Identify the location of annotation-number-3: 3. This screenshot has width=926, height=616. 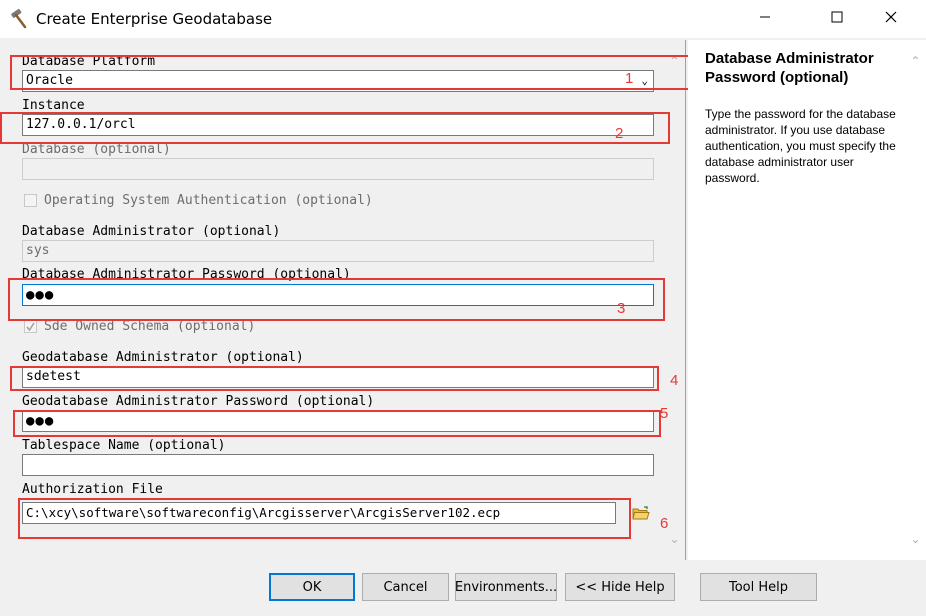
(621, 308).